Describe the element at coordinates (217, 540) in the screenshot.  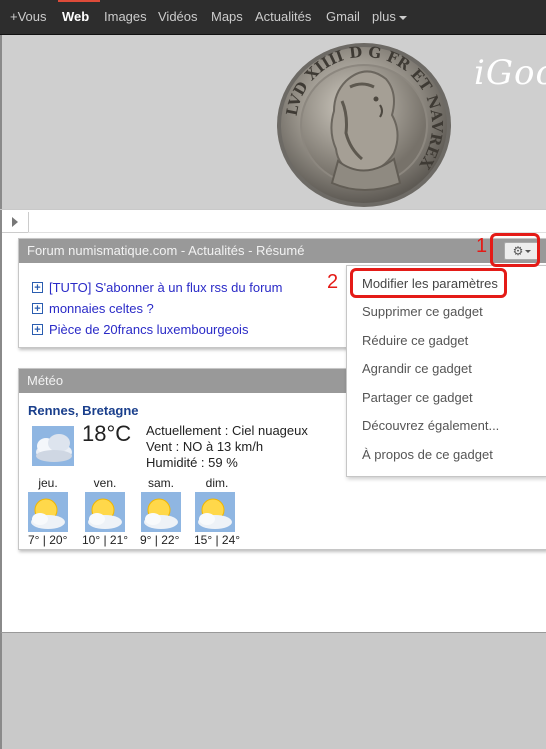
I see `forecast-temps: 15° | 24°` at that location.